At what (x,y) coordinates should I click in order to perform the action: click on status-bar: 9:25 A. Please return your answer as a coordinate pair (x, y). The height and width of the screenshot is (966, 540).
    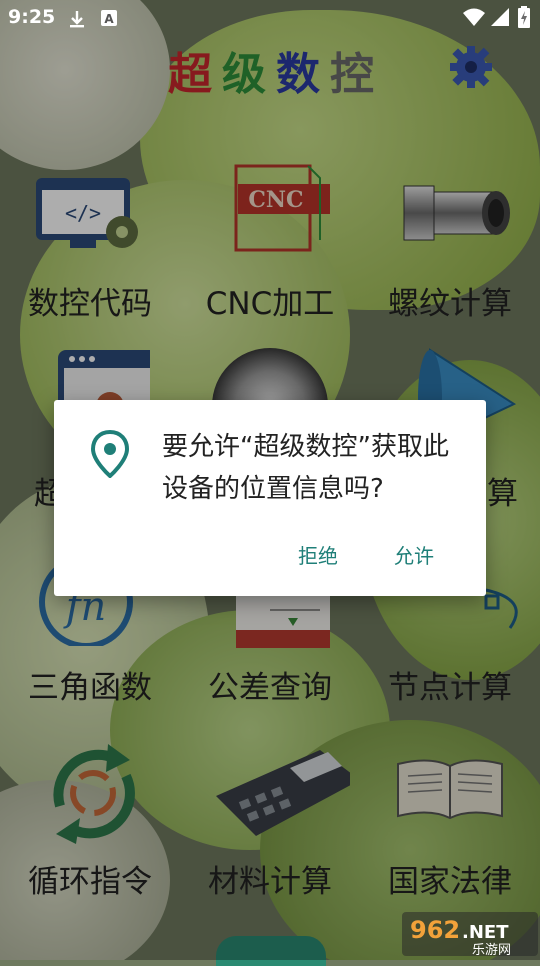
    Looking at the image, I should click on (270, 18).